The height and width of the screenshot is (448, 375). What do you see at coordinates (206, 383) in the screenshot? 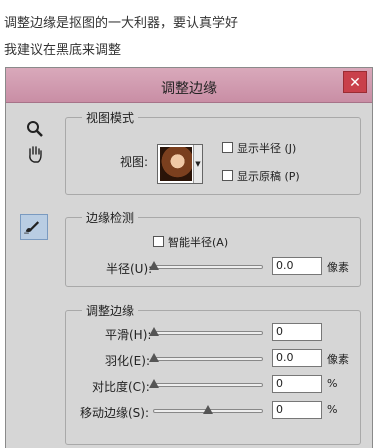
I see `contrast-slider` at bounding box center [206, 383].